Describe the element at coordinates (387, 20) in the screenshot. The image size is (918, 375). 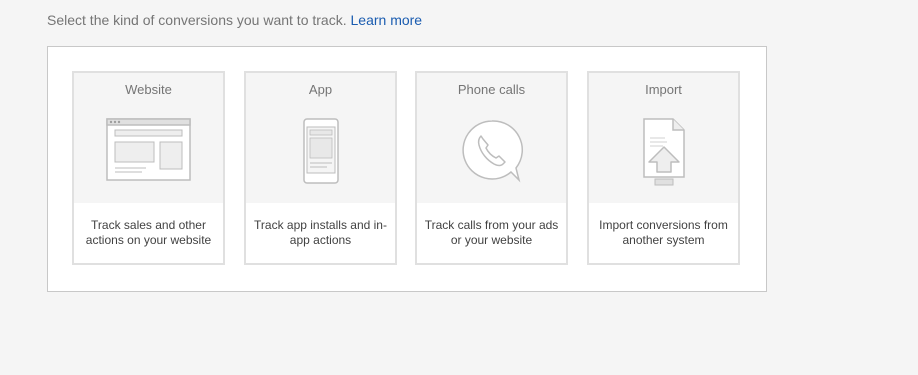
I see `learn-more-link: Learn more` at that location.